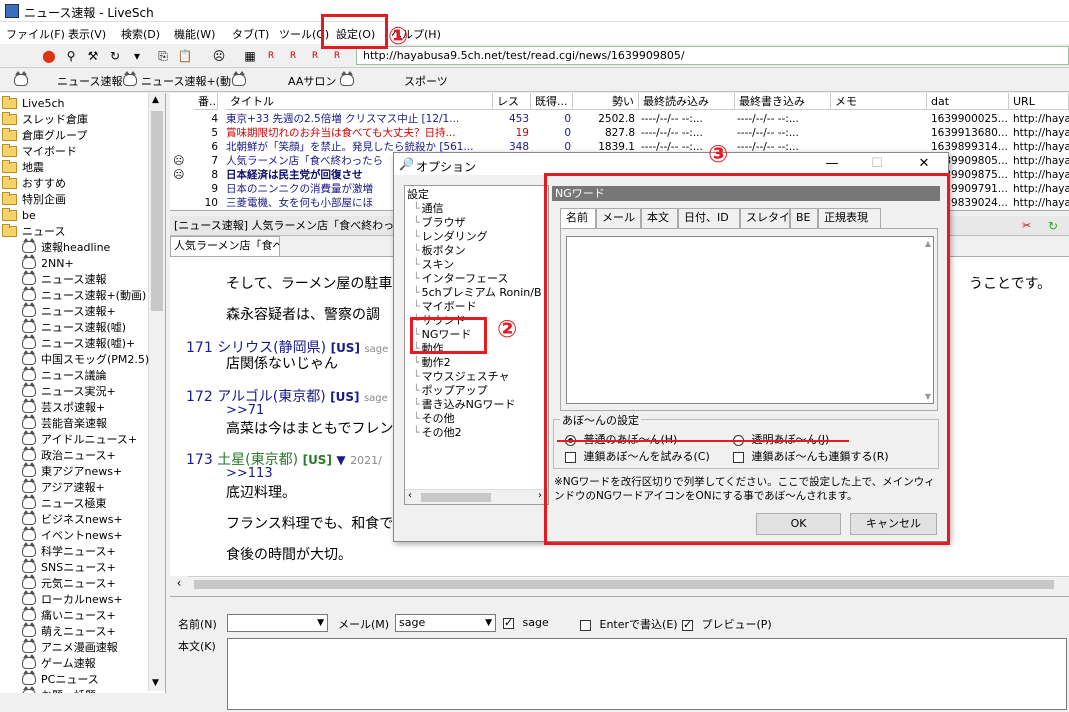  I want to click on enter-option: Enterで書込(E), so click(629, 624).